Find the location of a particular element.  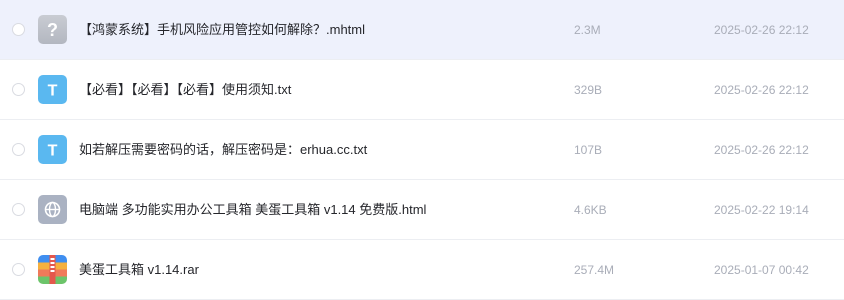

unknown-file-icon: ? is located at coordinates (52, 29).